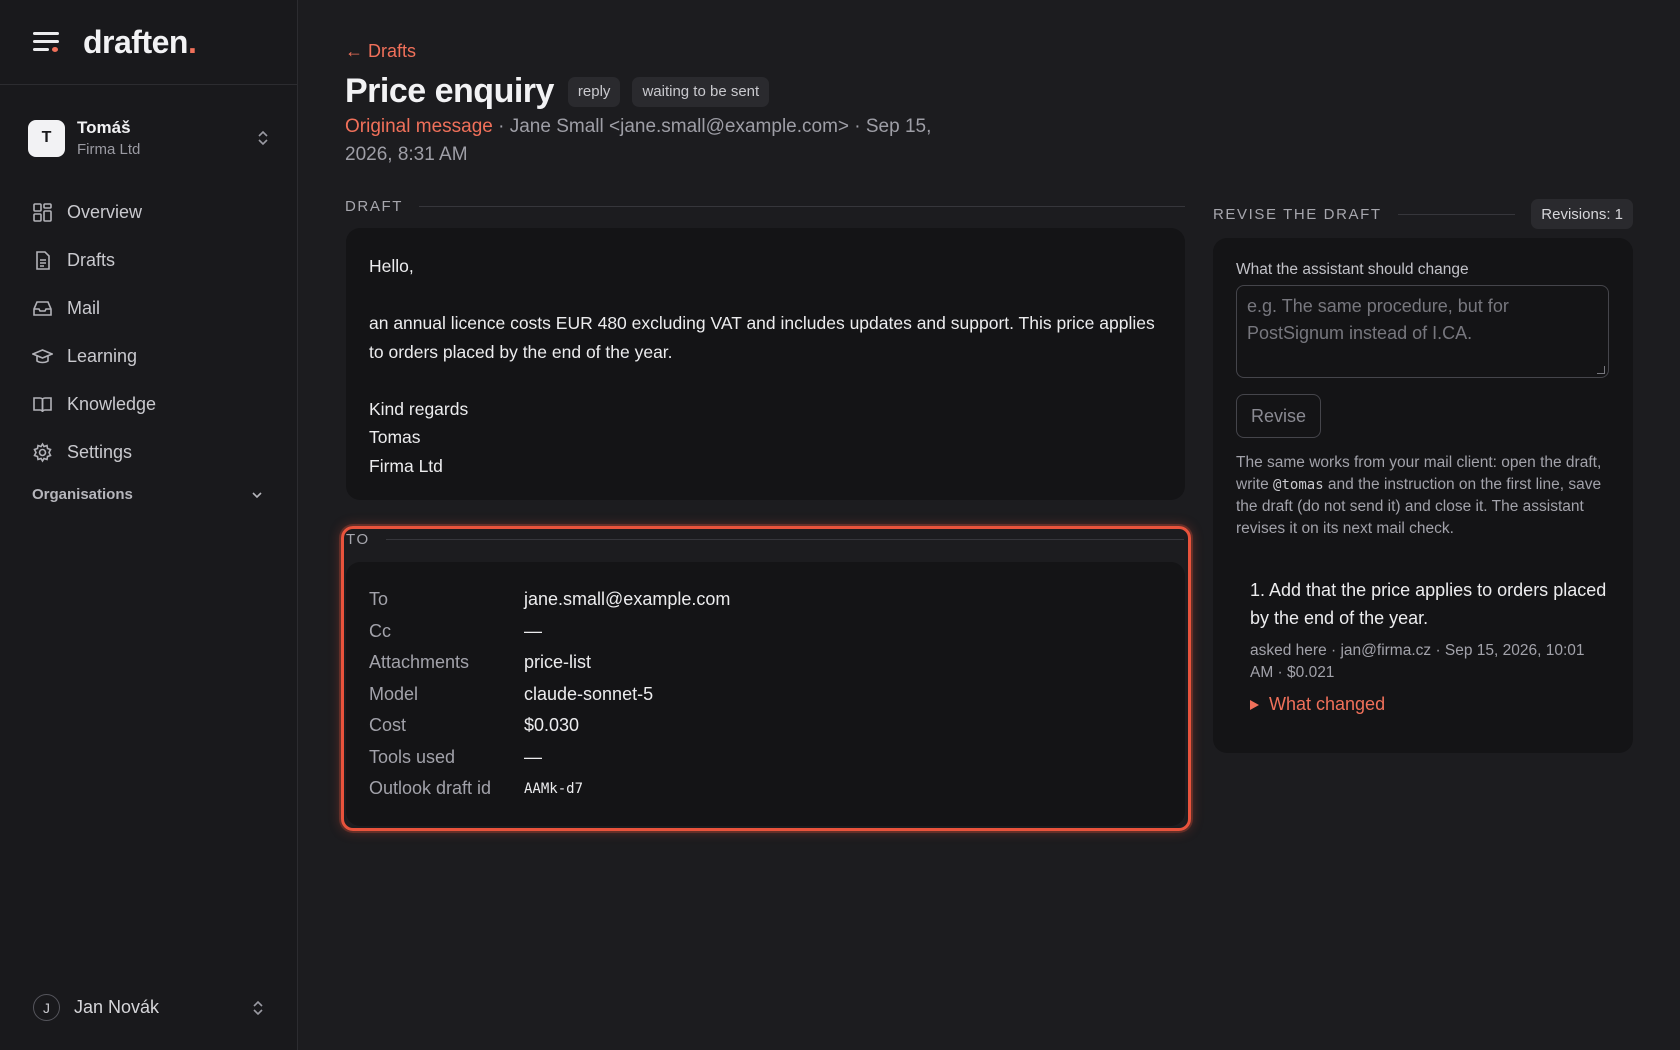  I want to click on menu-icon, so click(46, 42).